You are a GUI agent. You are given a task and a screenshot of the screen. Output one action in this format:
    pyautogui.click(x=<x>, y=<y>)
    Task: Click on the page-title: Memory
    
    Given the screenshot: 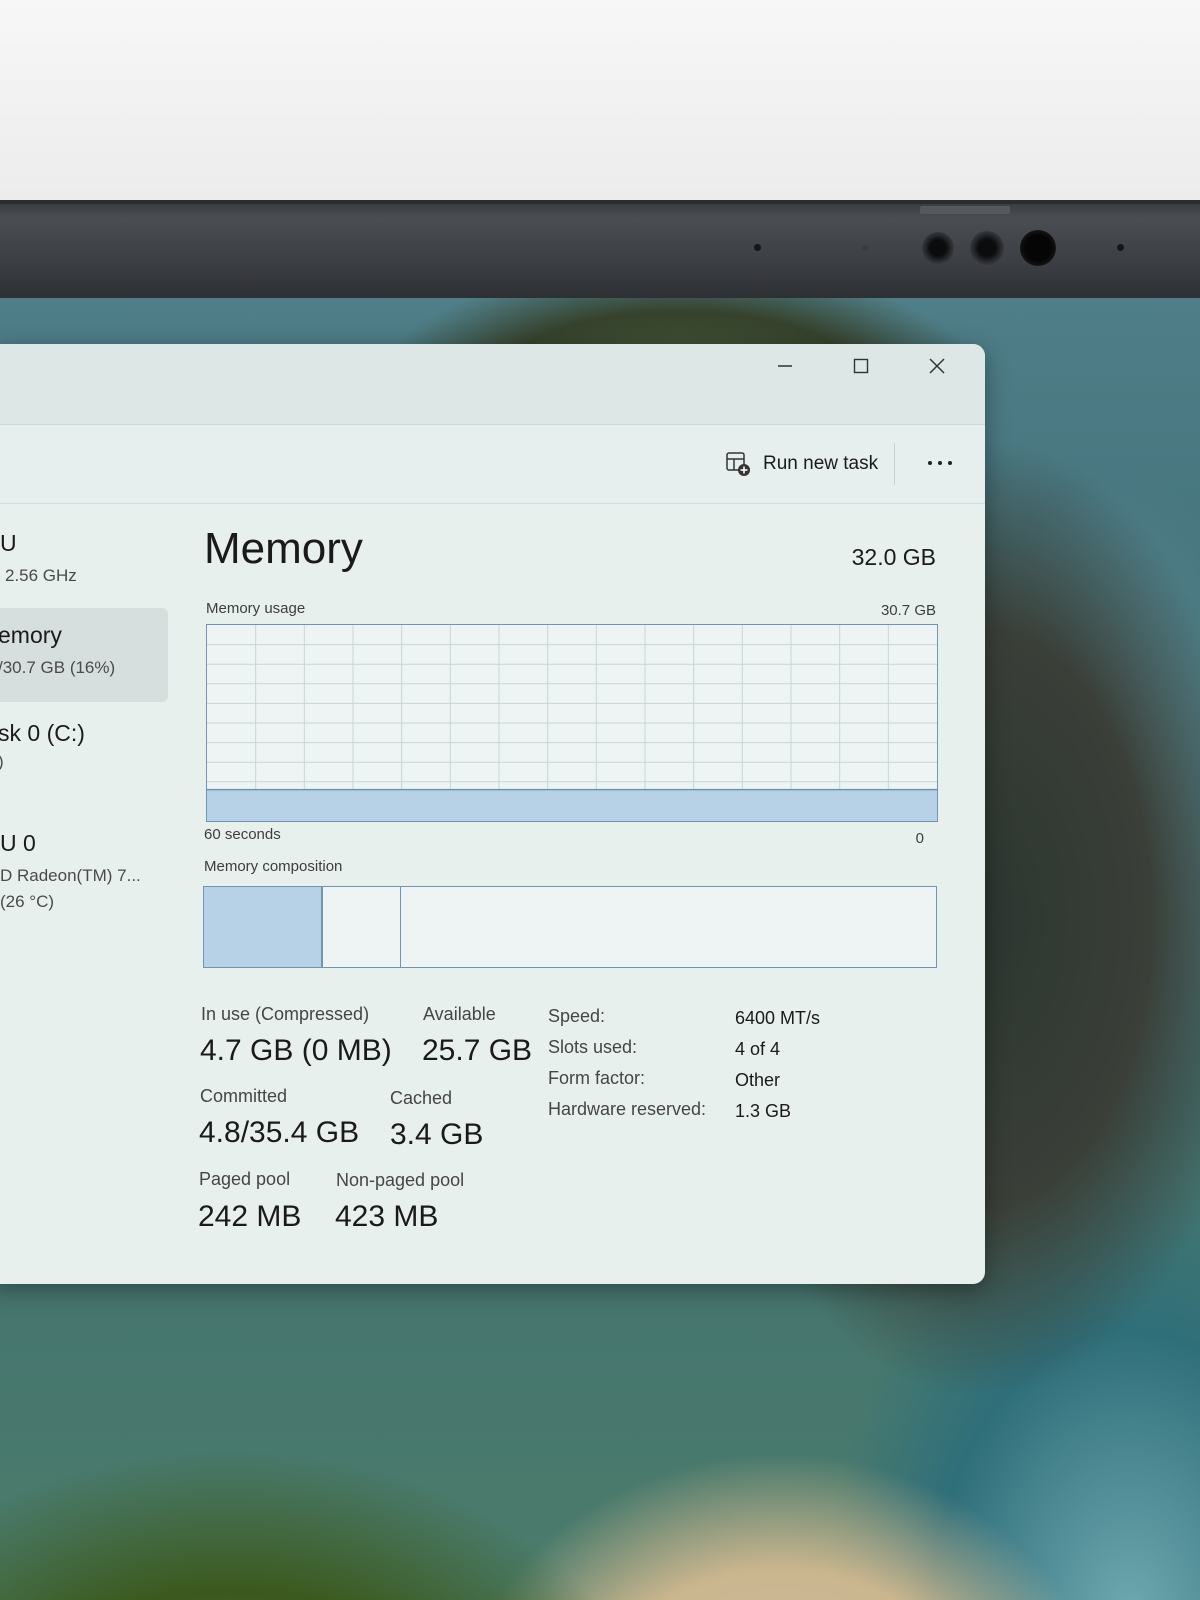 What is the action you would take?
    pyautogui.click(x=283, y=548)
    